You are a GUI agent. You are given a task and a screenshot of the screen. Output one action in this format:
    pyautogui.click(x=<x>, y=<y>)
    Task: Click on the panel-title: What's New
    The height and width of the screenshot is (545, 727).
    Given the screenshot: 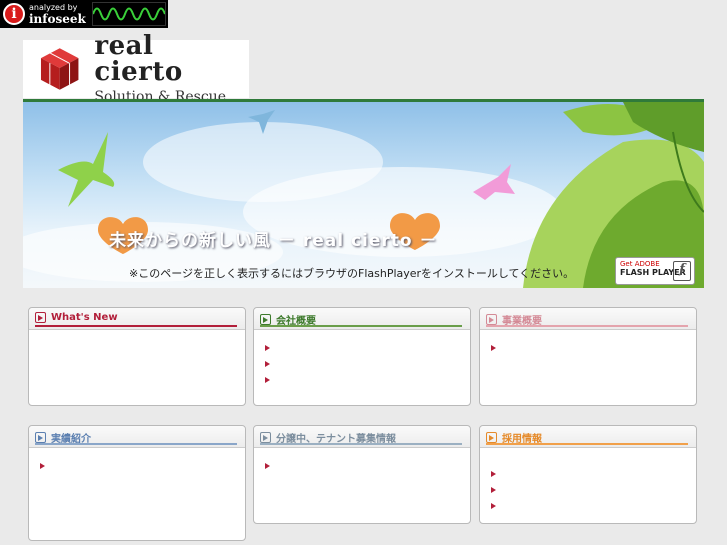 What is the action you would take?
    pyautogui.click(x=84, y=317)
    